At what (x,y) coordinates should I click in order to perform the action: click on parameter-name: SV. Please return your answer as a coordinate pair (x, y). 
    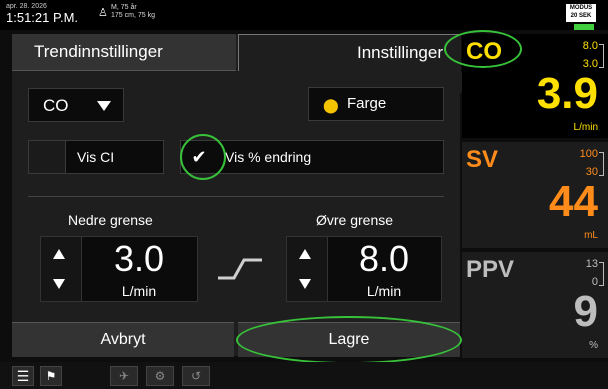
    Looking at the image, I should click on (482, 159).